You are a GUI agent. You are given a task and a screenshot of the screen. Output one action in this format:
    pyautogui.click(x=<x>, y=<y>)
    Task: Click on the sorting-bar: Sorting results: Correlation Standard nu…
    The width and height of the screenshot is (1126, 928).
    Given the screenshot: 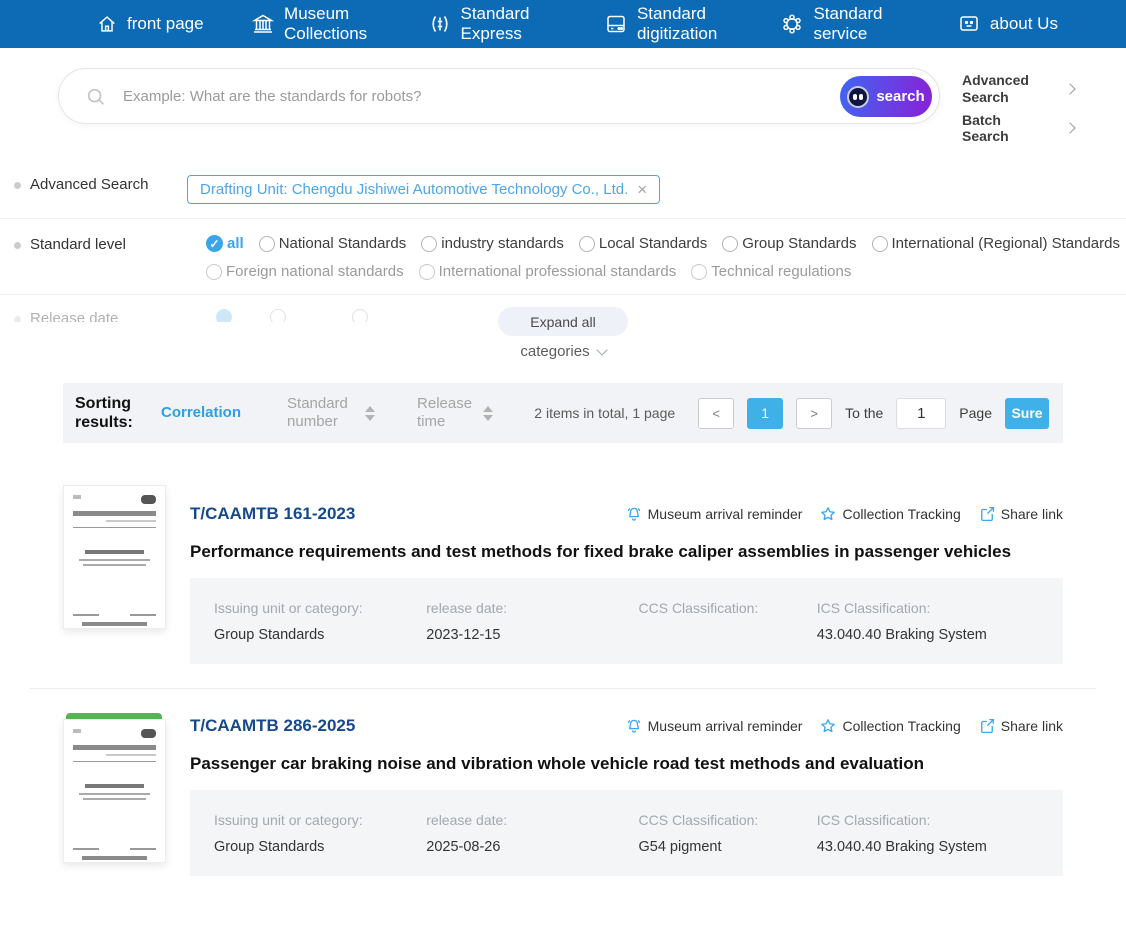 What is the action you would take?
    pyautogui.click(x=563, y=413)
    